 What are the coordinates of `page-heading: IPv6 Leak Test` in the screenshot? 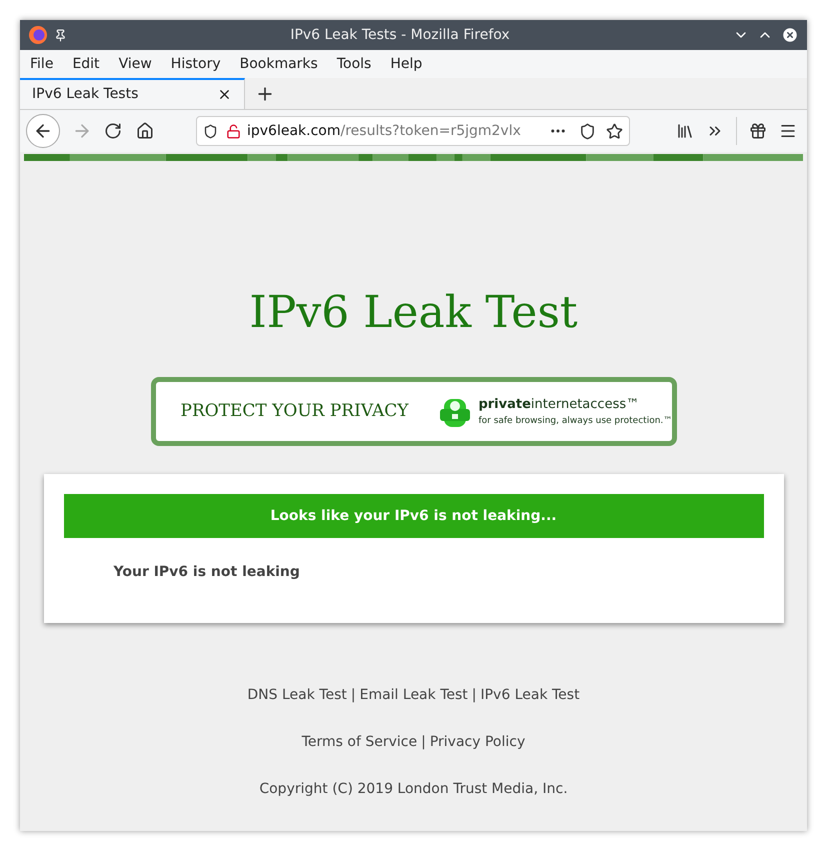 It's located at (413, 313).